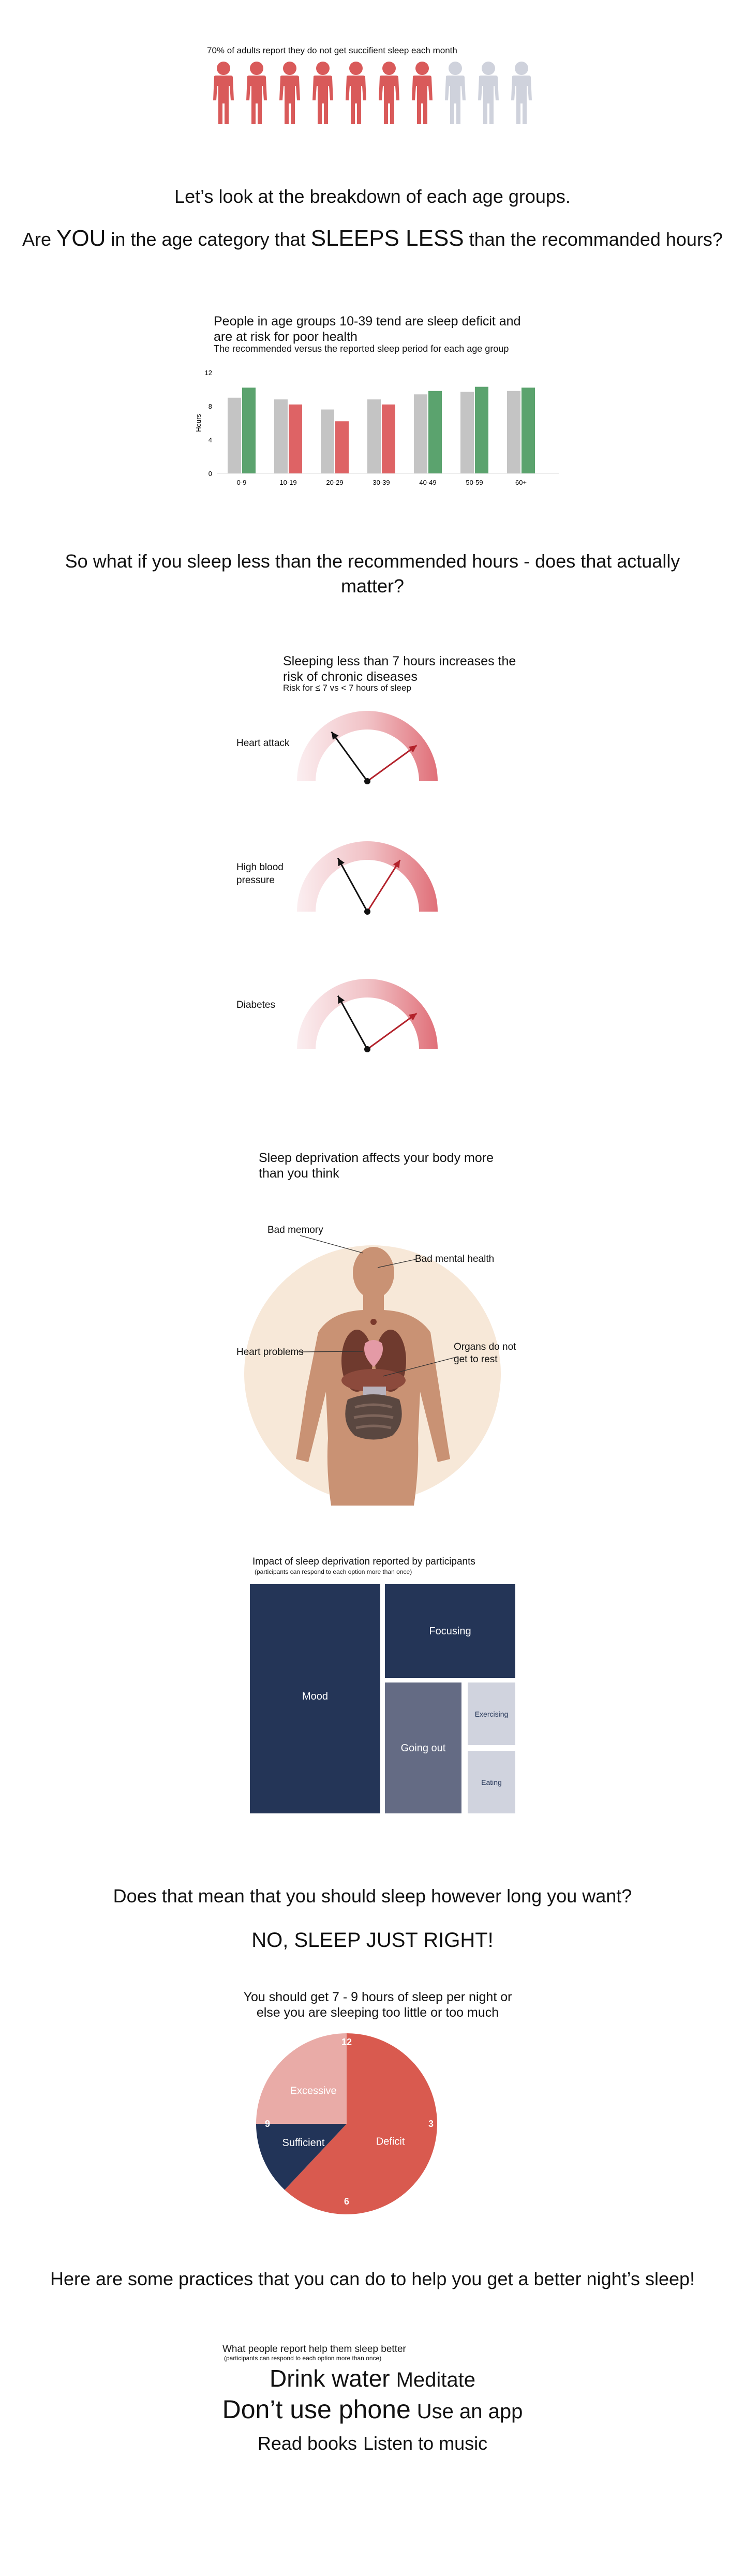 The image size is (745, 2576). What do you see at coordinates (335, 483) in the screenshot?
I see `x-tick-label: 20-29` at bounding box center [335, 483].